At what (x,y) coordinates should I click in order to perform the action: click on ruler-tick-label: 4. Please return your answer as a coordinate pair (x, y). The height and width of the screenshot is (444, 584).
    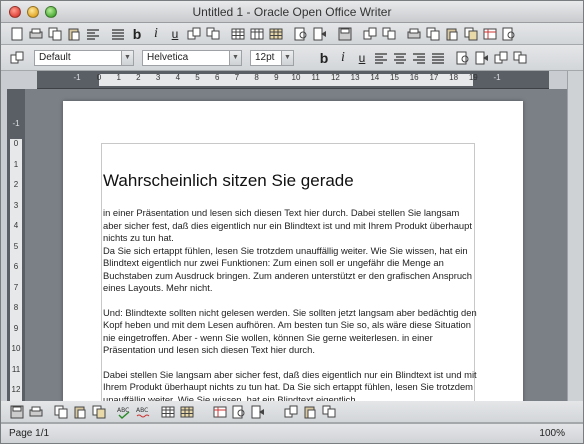
    Looking at the image, I should click on (178, 77).